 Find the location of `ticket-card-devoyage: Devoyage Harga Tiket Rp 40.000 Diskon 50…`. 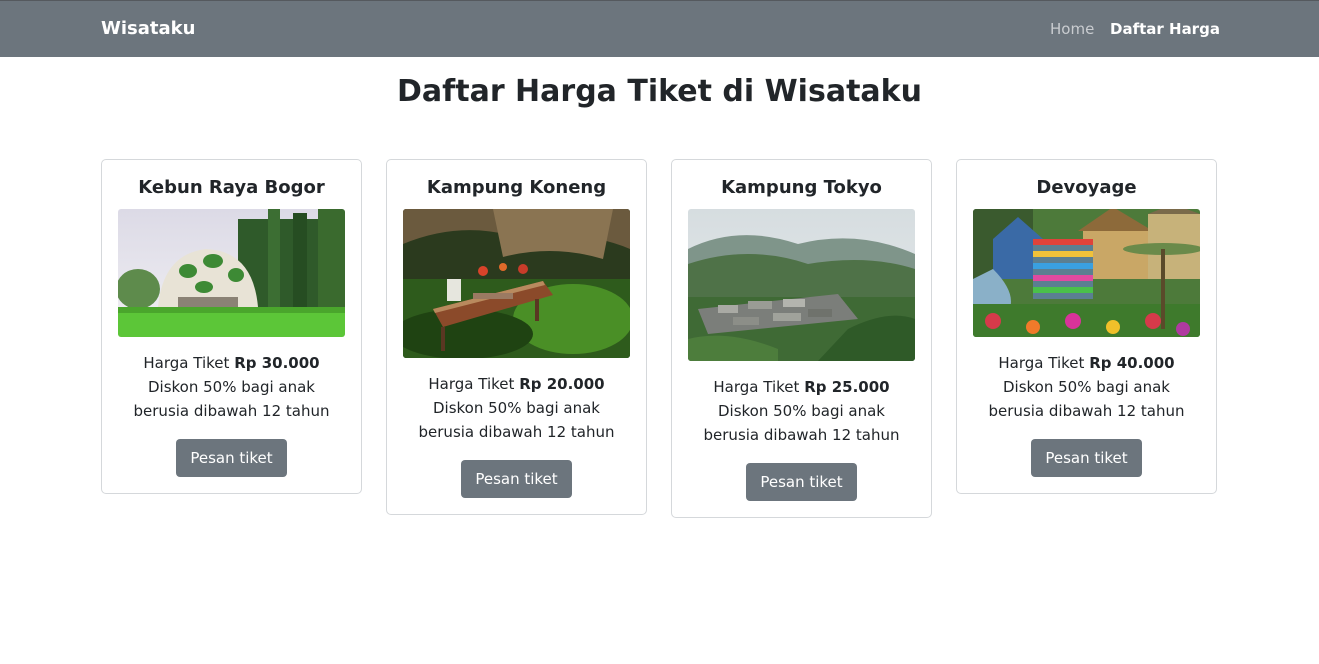

ticket-card-devoyage: Devoyage Harga Tiket Rp 40.000 Diskon 50… is located at coordinates (1086, 326).